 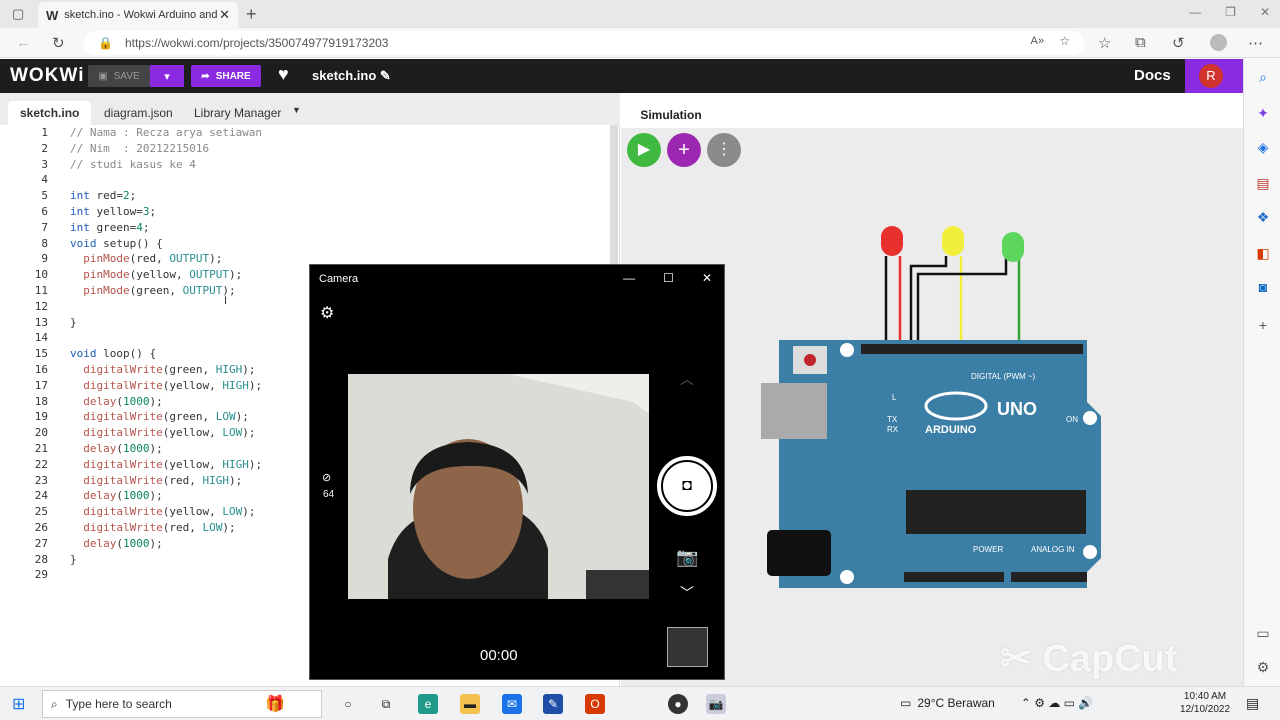 What do you see at coordinates (123, 401) in the screenshot?
I see `code-text: delay(1000);` at bounding box center [123, 401].